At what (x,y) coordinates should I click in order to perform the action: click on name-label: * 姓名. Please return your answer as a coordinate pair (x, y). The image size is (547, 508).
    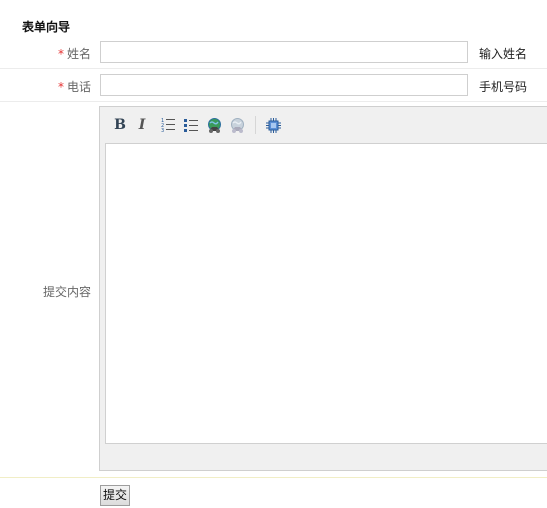
    Looking at the image, I should click on (74, 53).